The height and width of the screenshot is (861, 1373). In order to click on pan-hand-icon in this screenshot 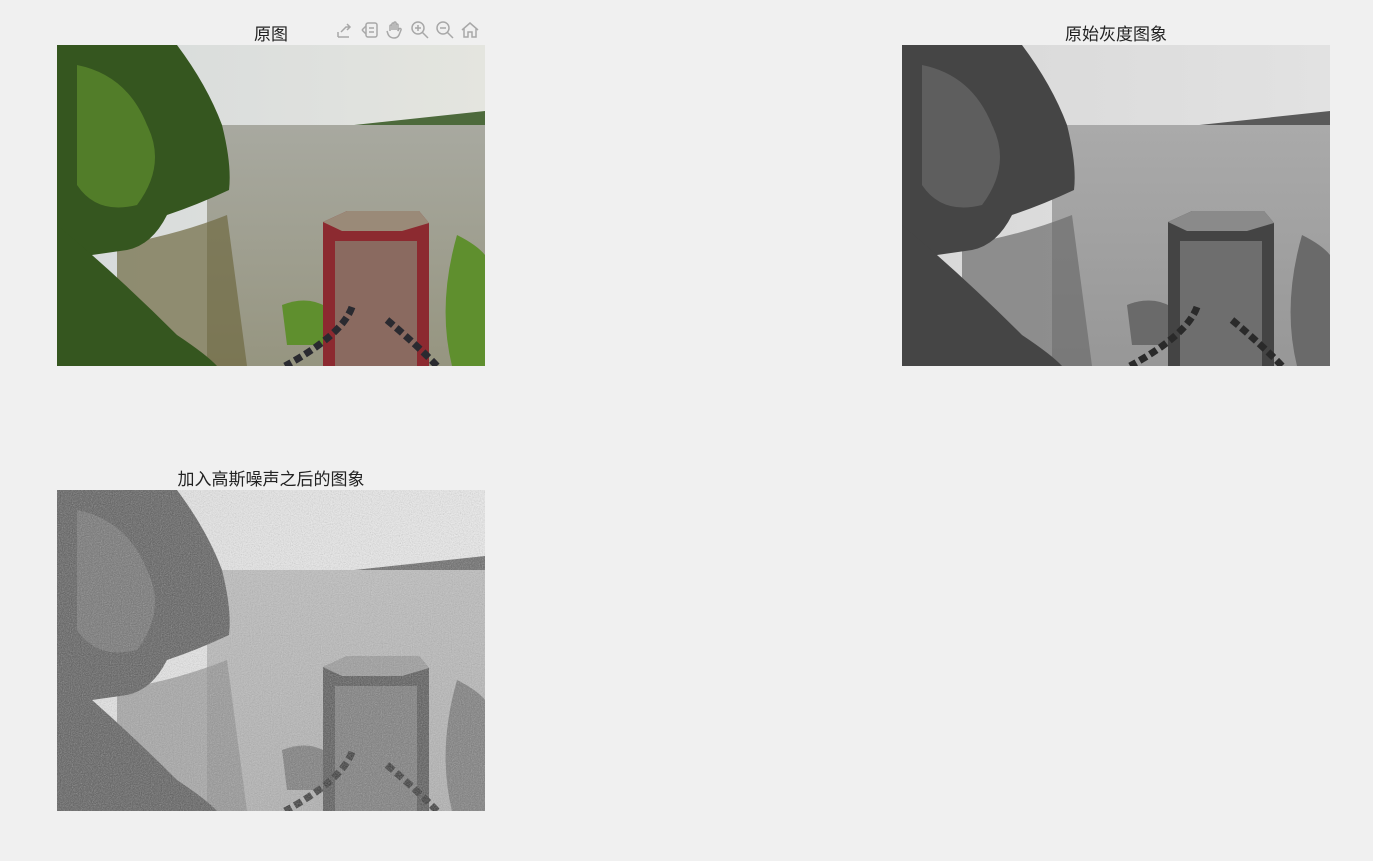, I will do `click(395, 30)`.